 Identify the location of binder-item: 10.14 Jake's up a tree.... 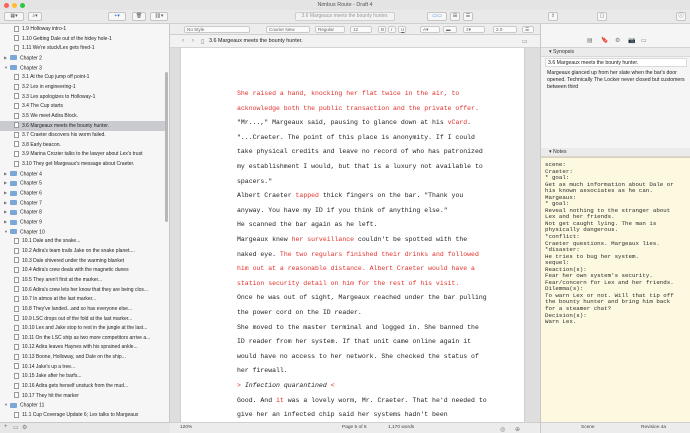
(82, 367).